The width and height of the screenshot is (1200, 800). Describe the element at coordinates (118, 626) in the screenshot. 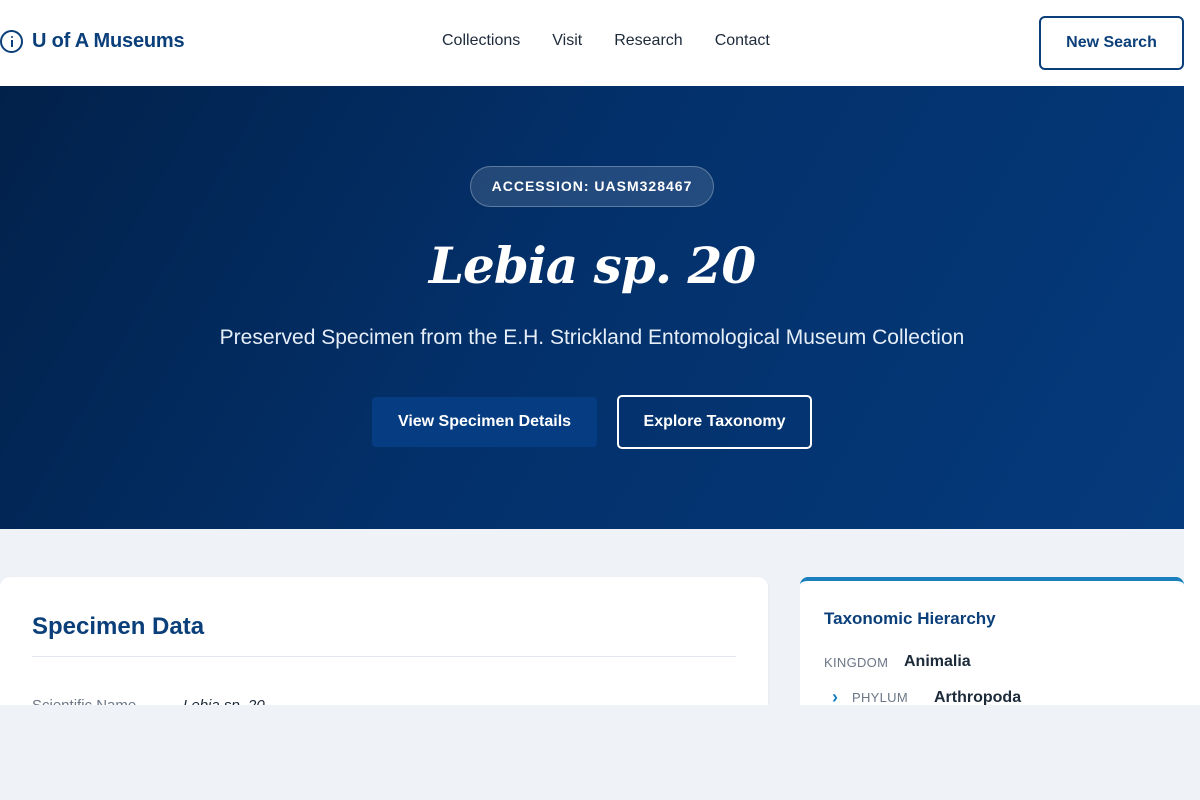

I see `specimen-data-title: Specimen Data` at that location.